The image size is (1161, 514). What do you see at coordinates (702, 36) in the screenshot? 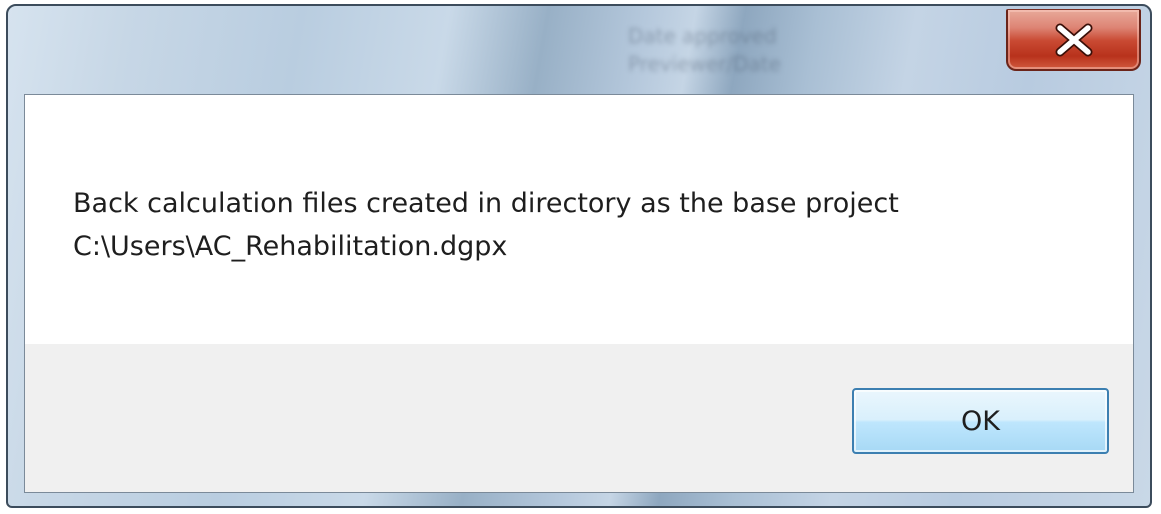
I see `background-text-line-1: Date approved` at bounding box center [702, 36].